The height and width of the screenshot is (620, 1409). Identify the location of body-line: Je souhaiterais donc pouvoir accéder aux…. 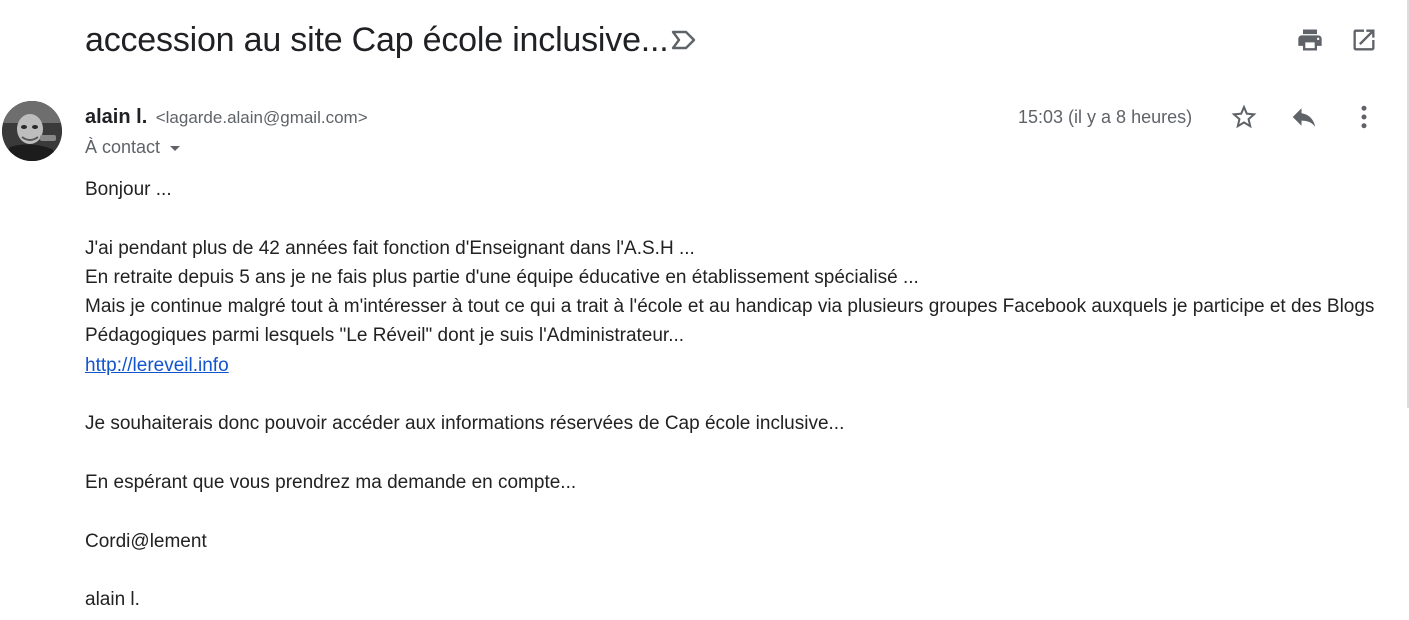
(465, 424).